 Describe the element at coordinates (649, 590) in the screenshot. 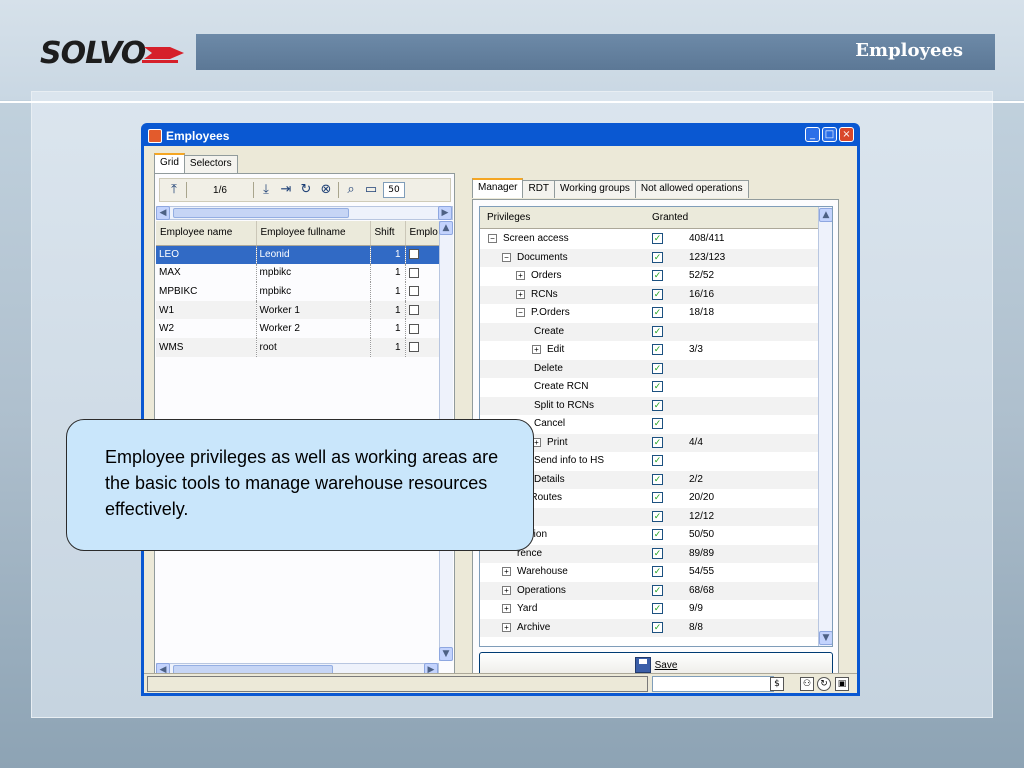

I see `privilege-row: + Operations ✓ 68/68` at that location.